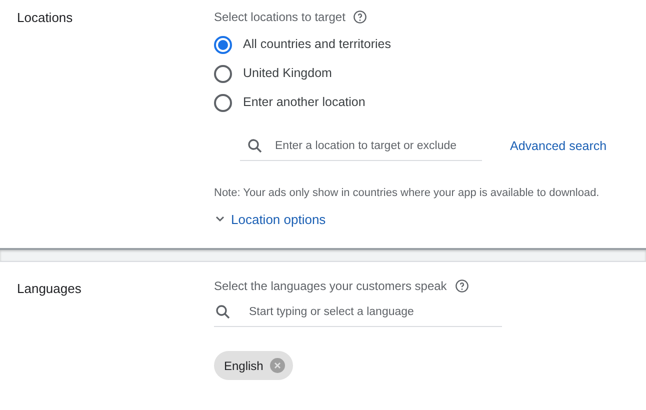 This screenshot has height=410, width=646. I want to click on radio-label: United Kingdom, so click(287, 73).